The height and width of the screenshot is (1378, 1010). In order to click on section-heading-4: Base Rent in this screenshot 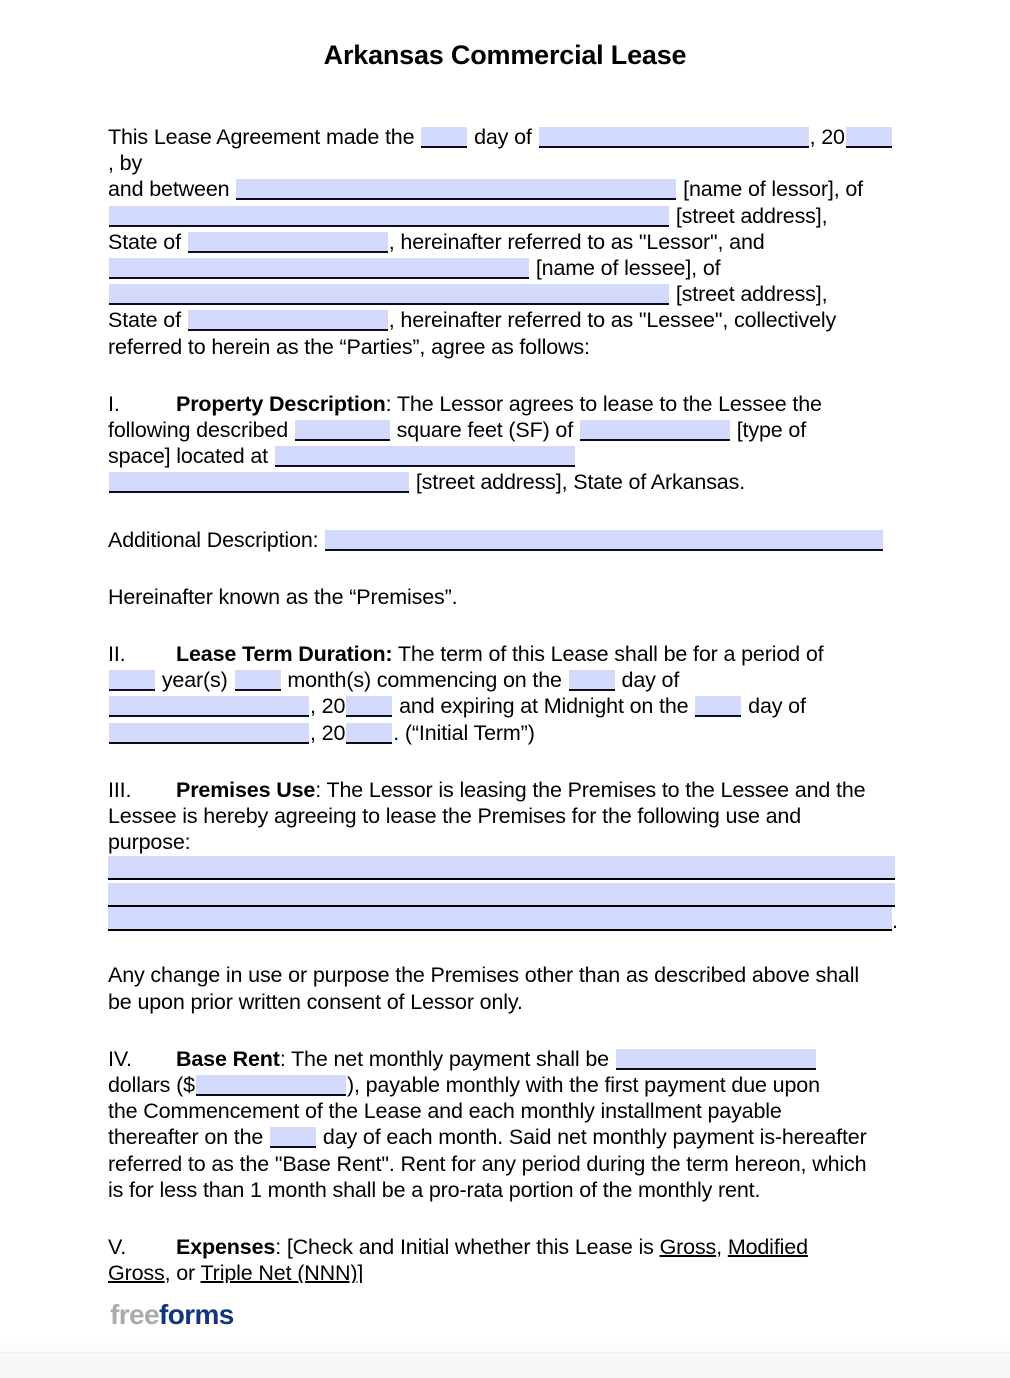, I will do `click(228, 1058)`.